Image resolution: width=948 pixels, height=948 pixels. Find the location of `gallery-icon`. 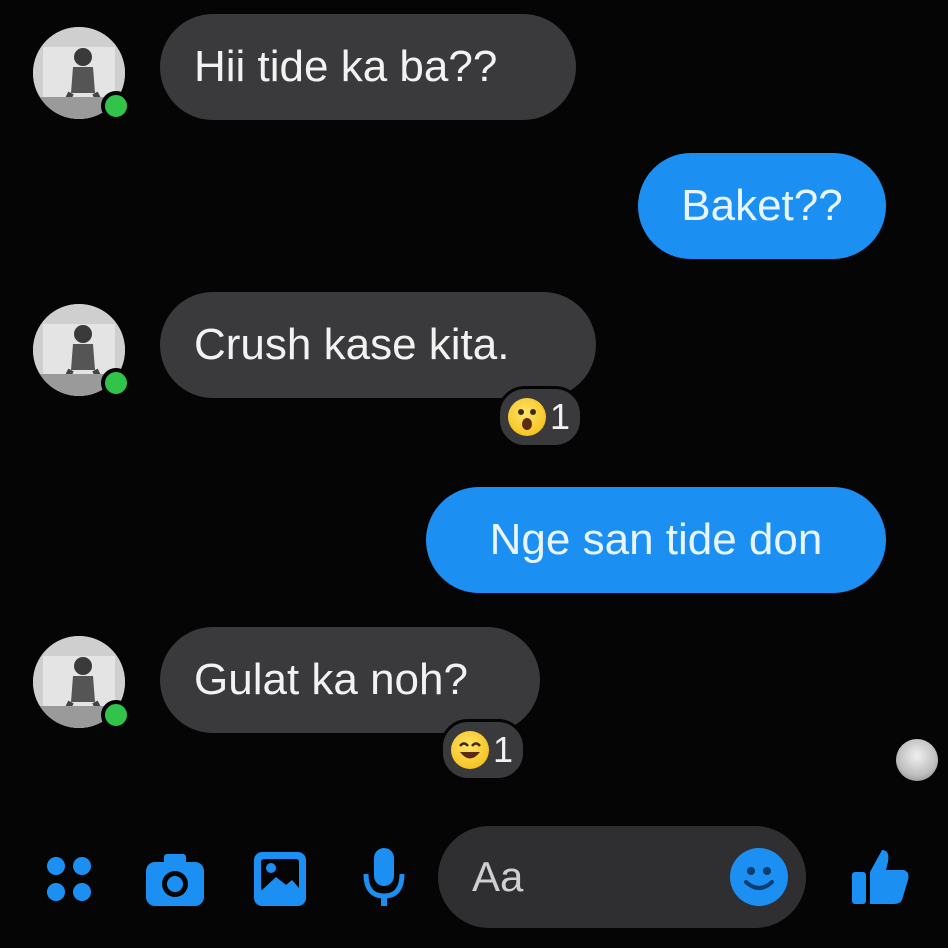

gallery-icon is located at coordinates (280, 881).